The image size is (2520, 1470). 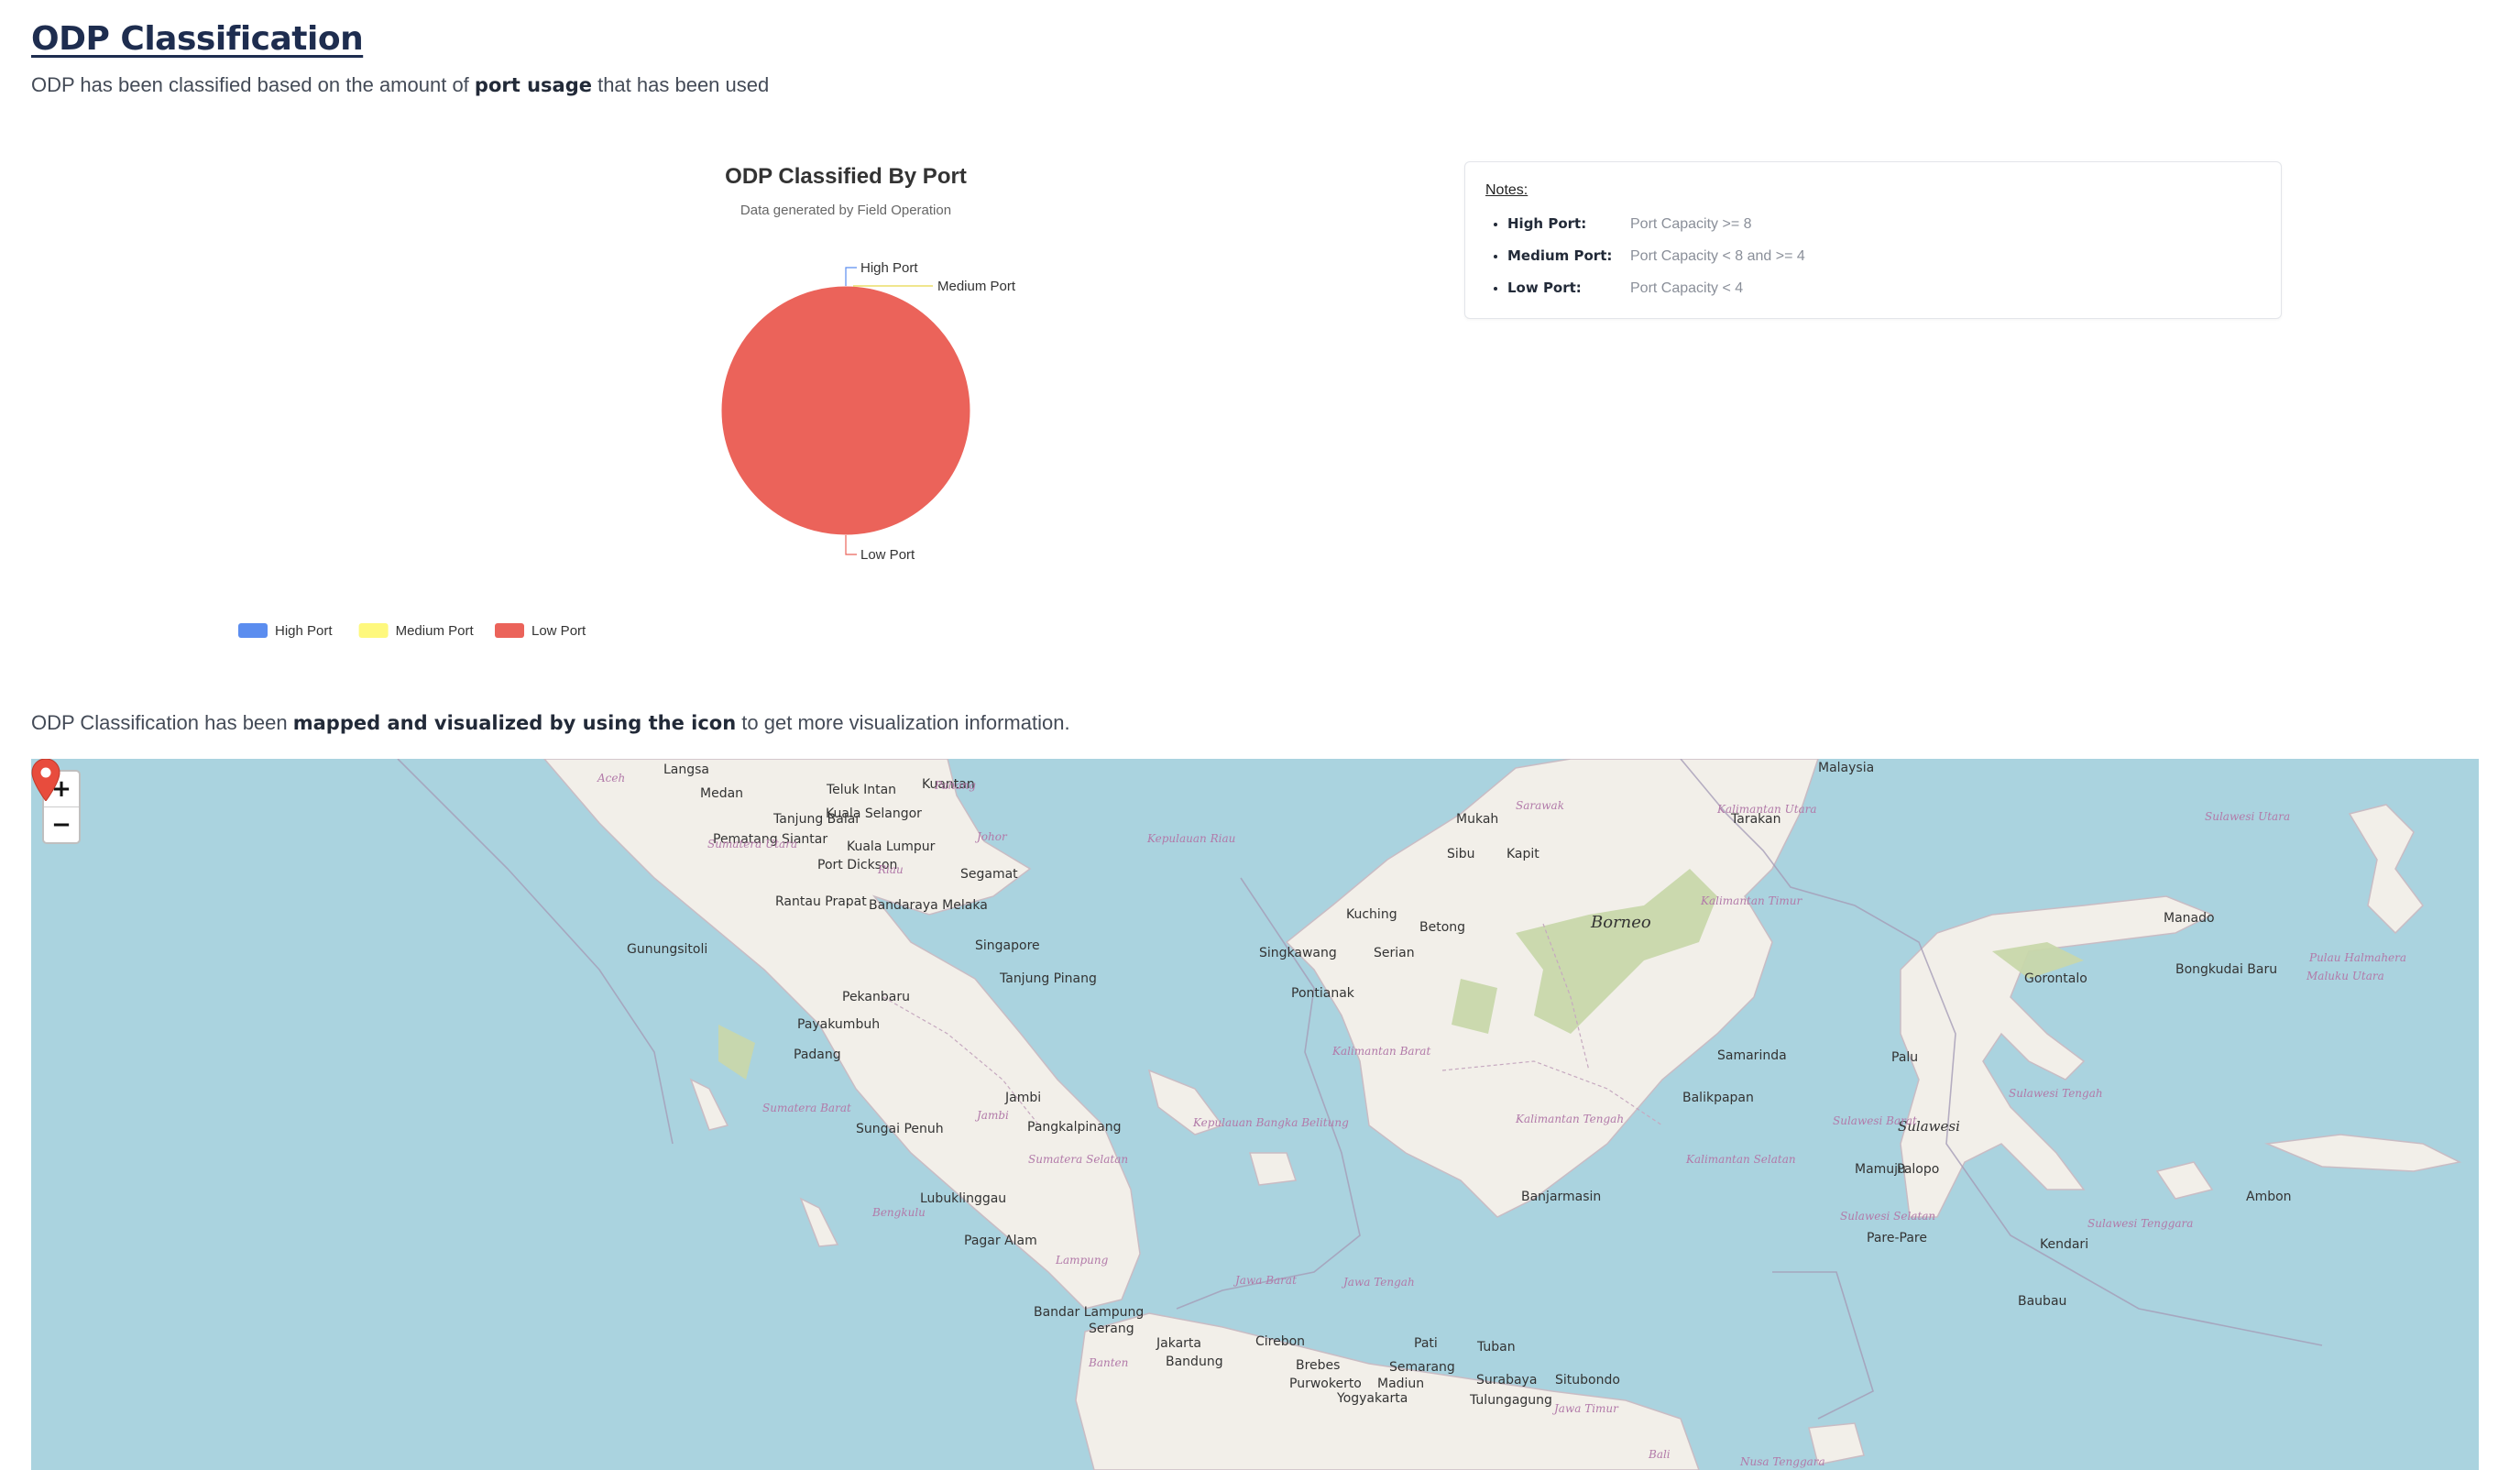 I want to click on region-label: Lampung, so click(x=1082, y=1261).